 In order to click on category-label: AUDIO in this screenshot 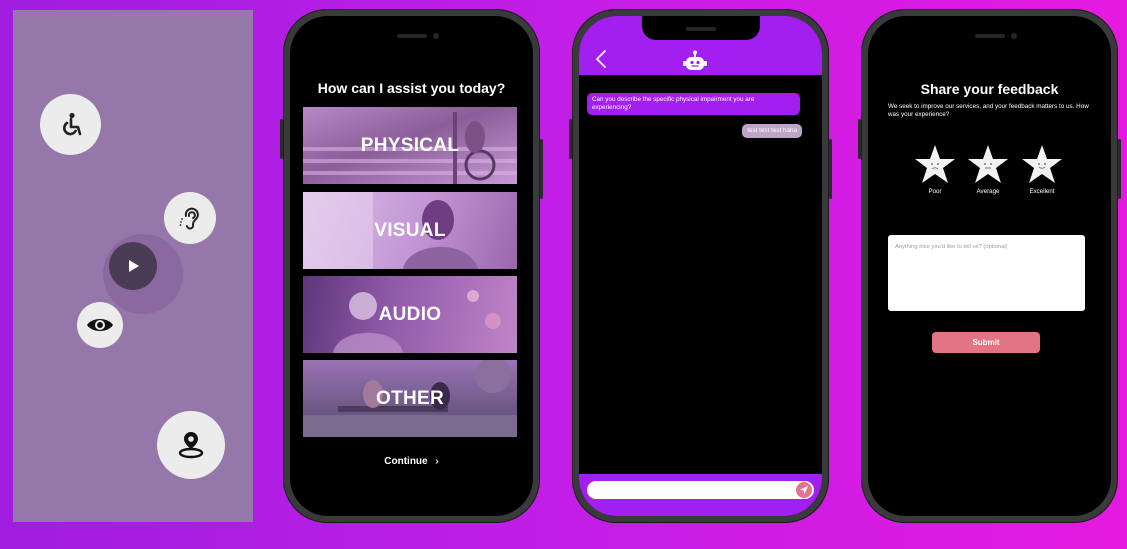, I will do `click(410, 314)`.